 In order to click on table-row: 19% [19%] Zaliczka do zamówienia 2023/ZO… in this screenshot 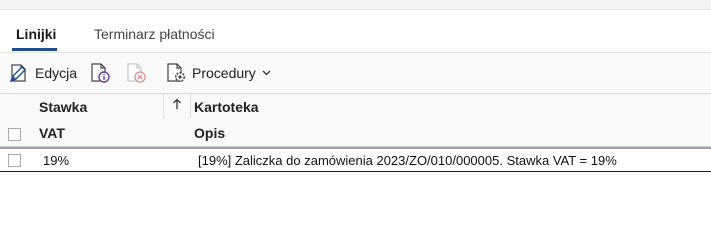, I will do `click(355, 159)`.